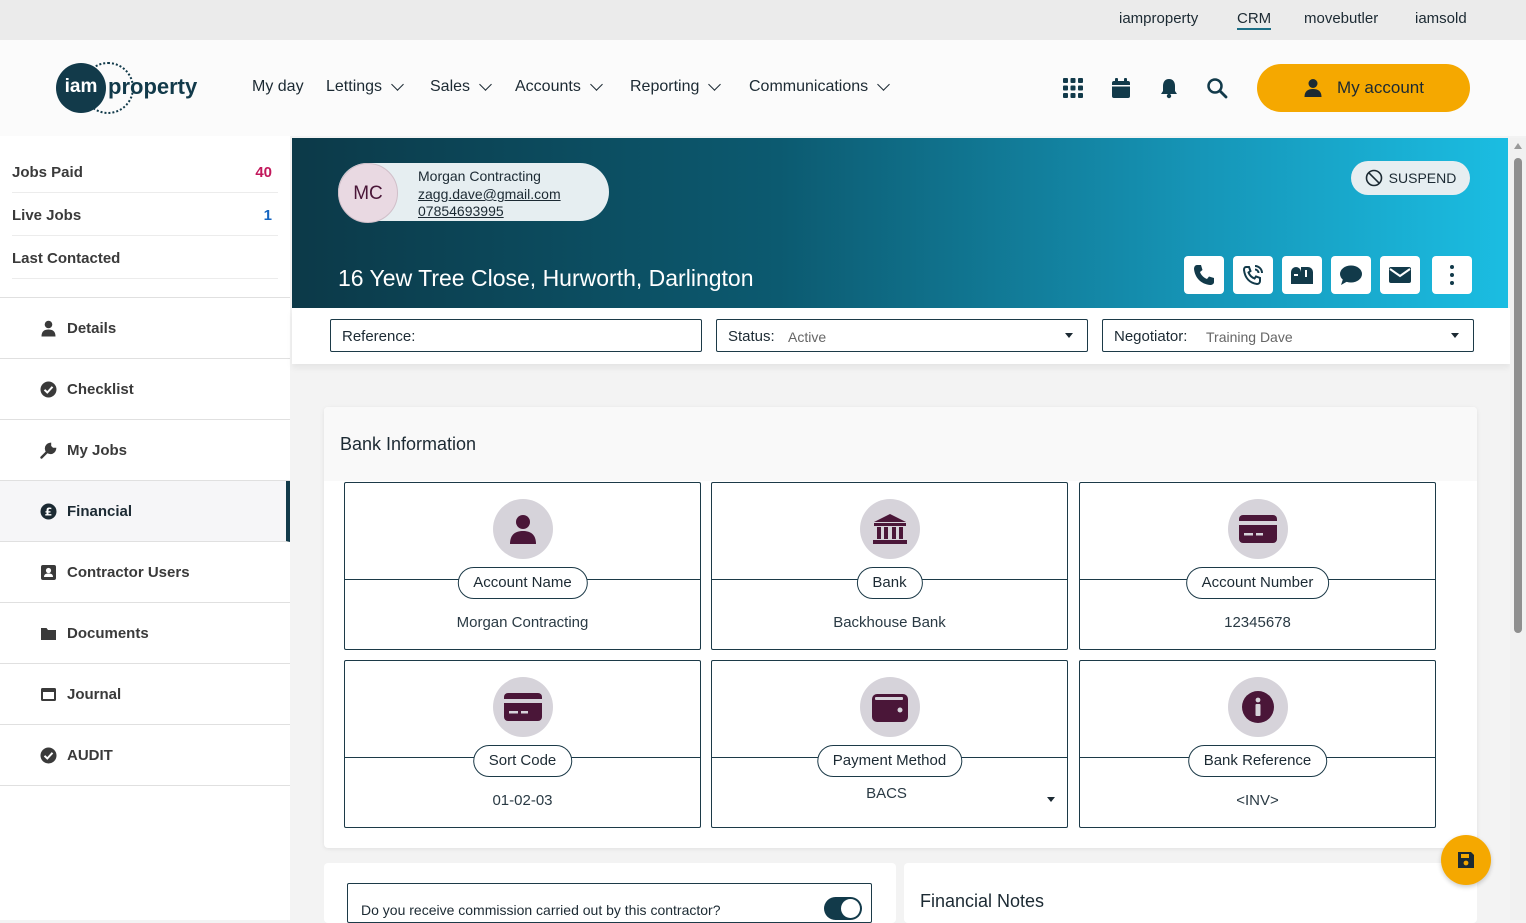  What do you see at coordinates (145, 389) in the screenshot?
I see `sidebar-item-checklist: Checklist` at bounding box center [145, 389].